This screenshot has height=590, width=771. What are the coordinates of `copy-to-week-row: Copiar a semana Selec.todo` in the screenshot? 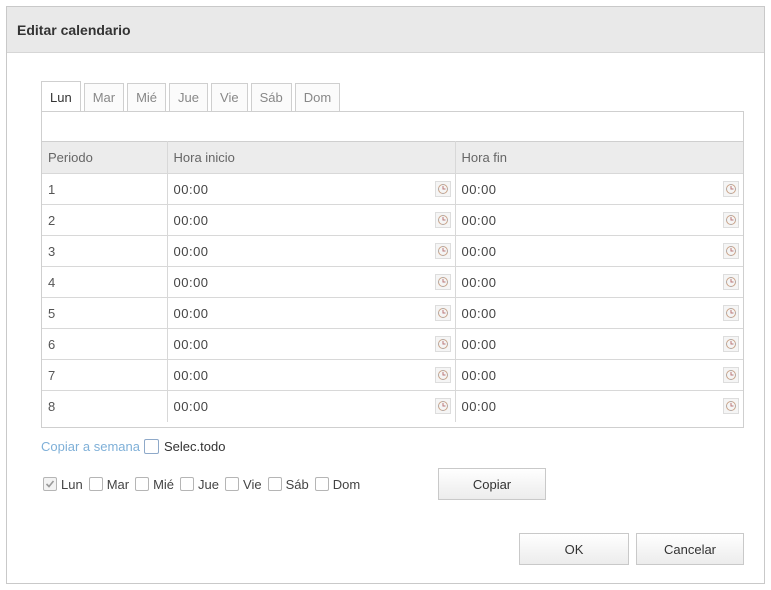 It's located at (133, 446).